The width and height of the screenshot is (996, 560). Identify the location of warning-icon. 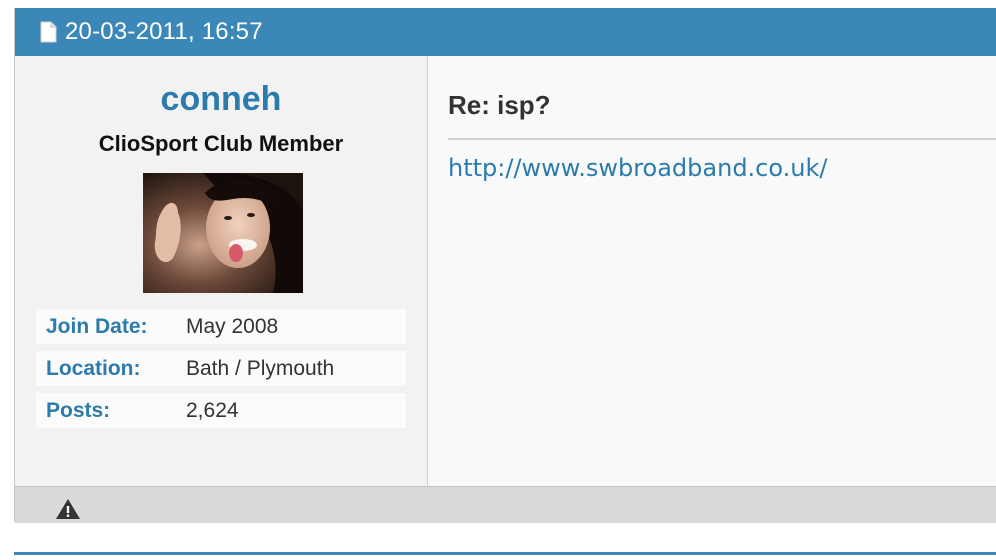
(68, 509).